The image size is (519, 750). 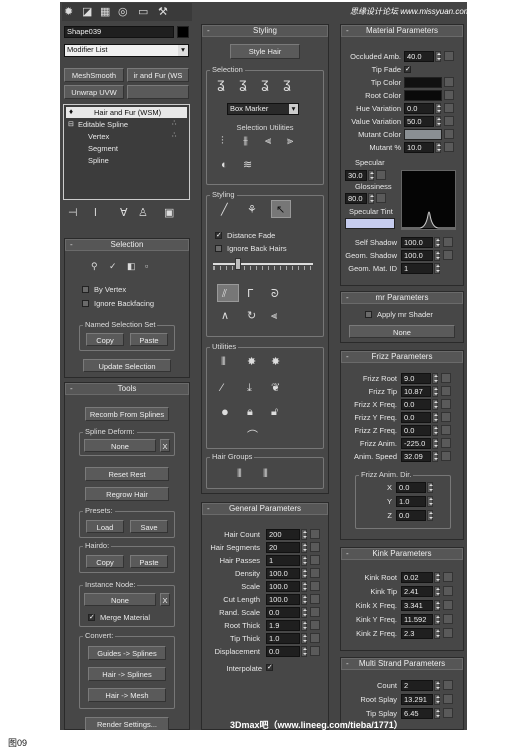 I want to click on frizz-param-6-spinner, so click(x=435, y=456).